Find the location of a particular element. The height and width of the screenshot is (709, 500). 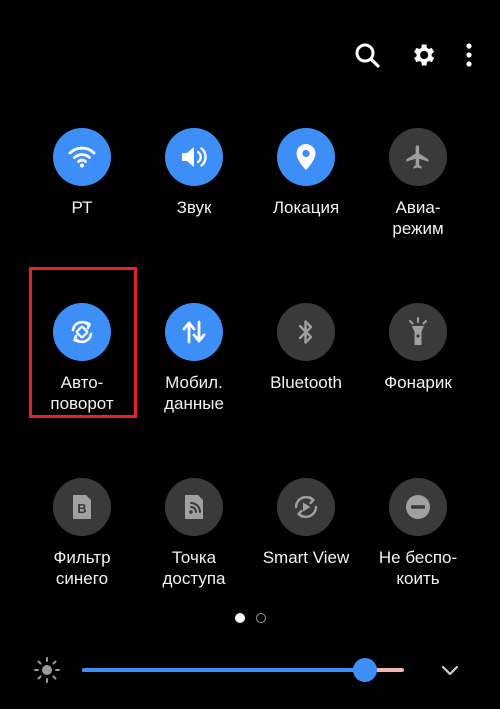

brightness-slider-track is located at coordinates (243, 670).